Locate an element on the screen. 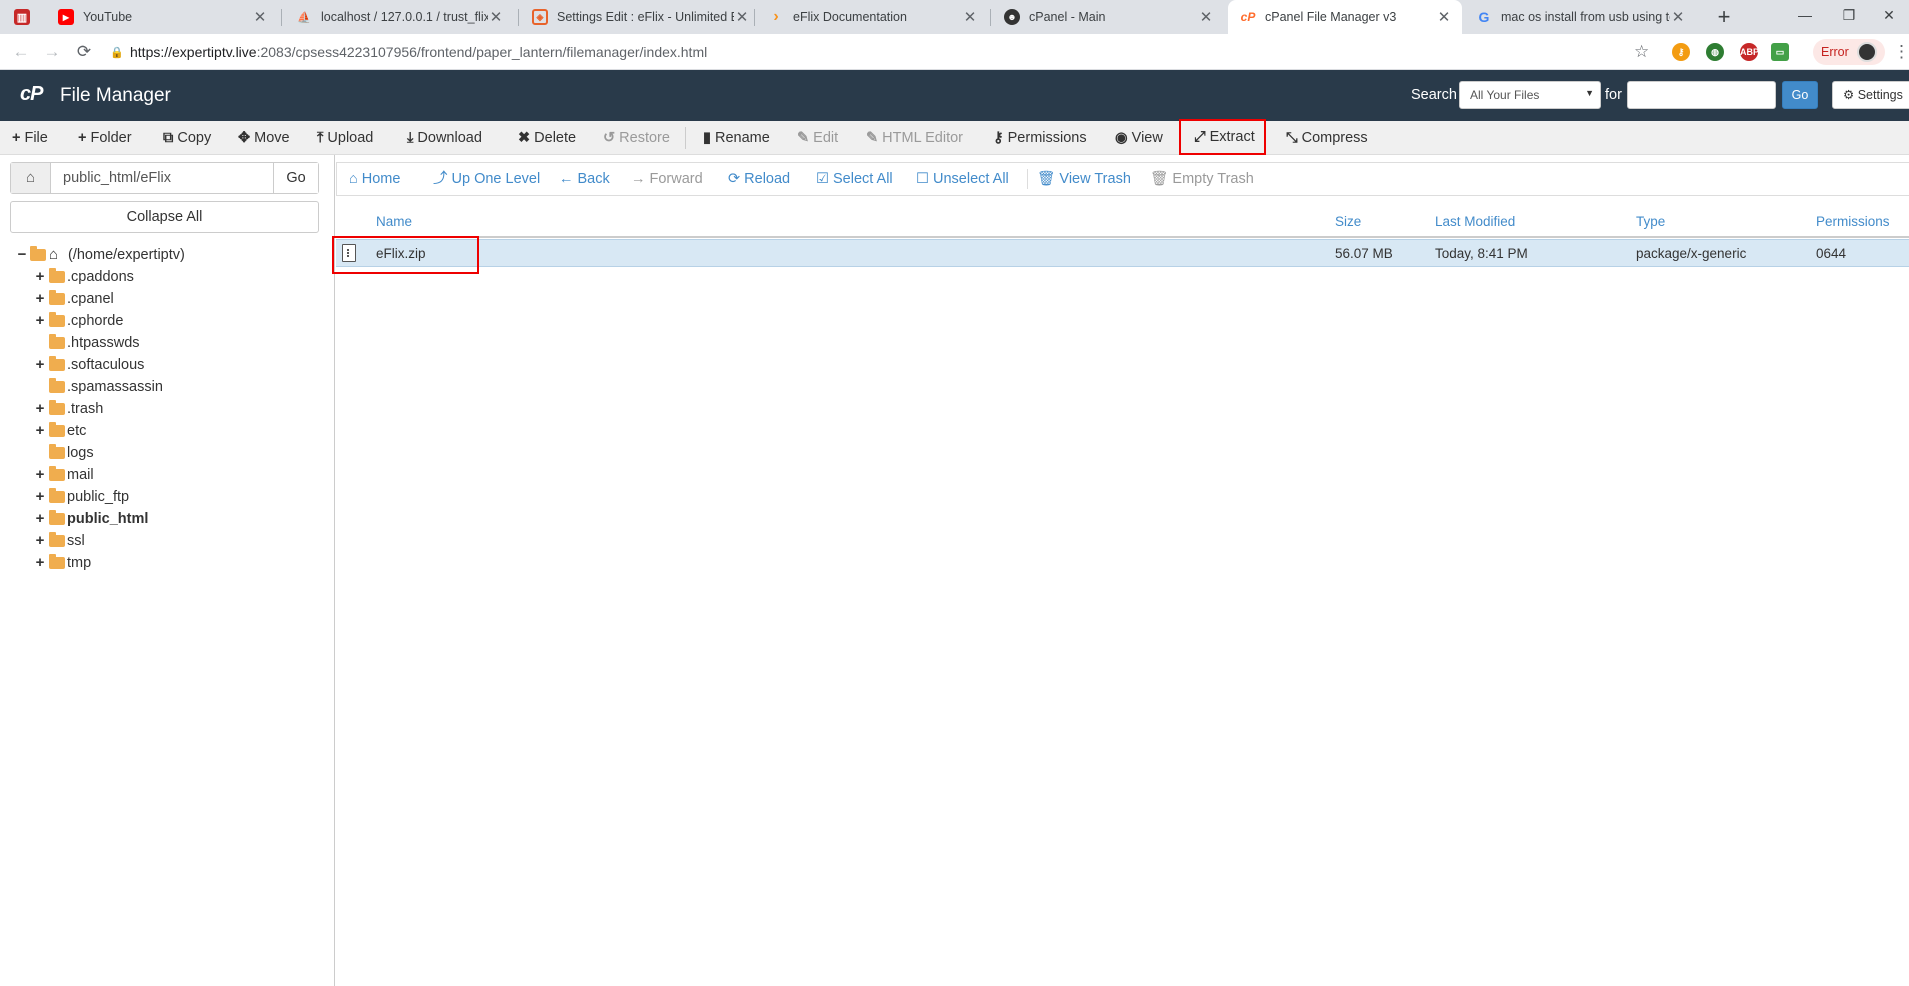 This screenshot has height=986, width=1909. tree-item-label: tmp is located at coordinates (79, 563).